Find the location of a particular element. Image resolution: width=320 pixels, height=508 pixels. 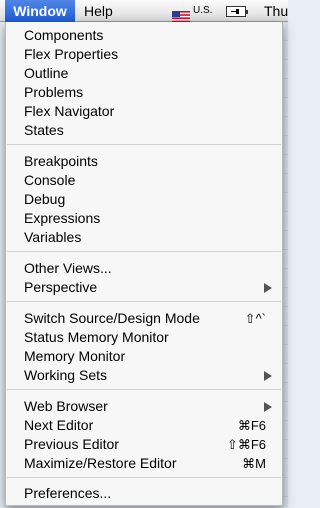

menu-bar: Window Help U.S. Thu is located at coordinates (144, 11).